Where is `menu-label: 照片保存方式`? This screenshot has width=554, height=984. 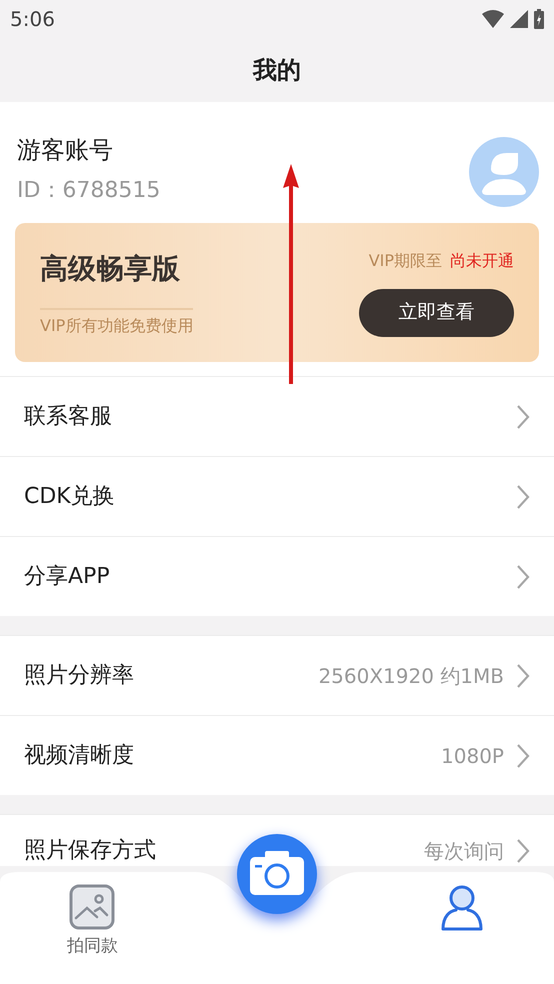
menu-label: 照片保存方式 is located at coordinates (90, 851).